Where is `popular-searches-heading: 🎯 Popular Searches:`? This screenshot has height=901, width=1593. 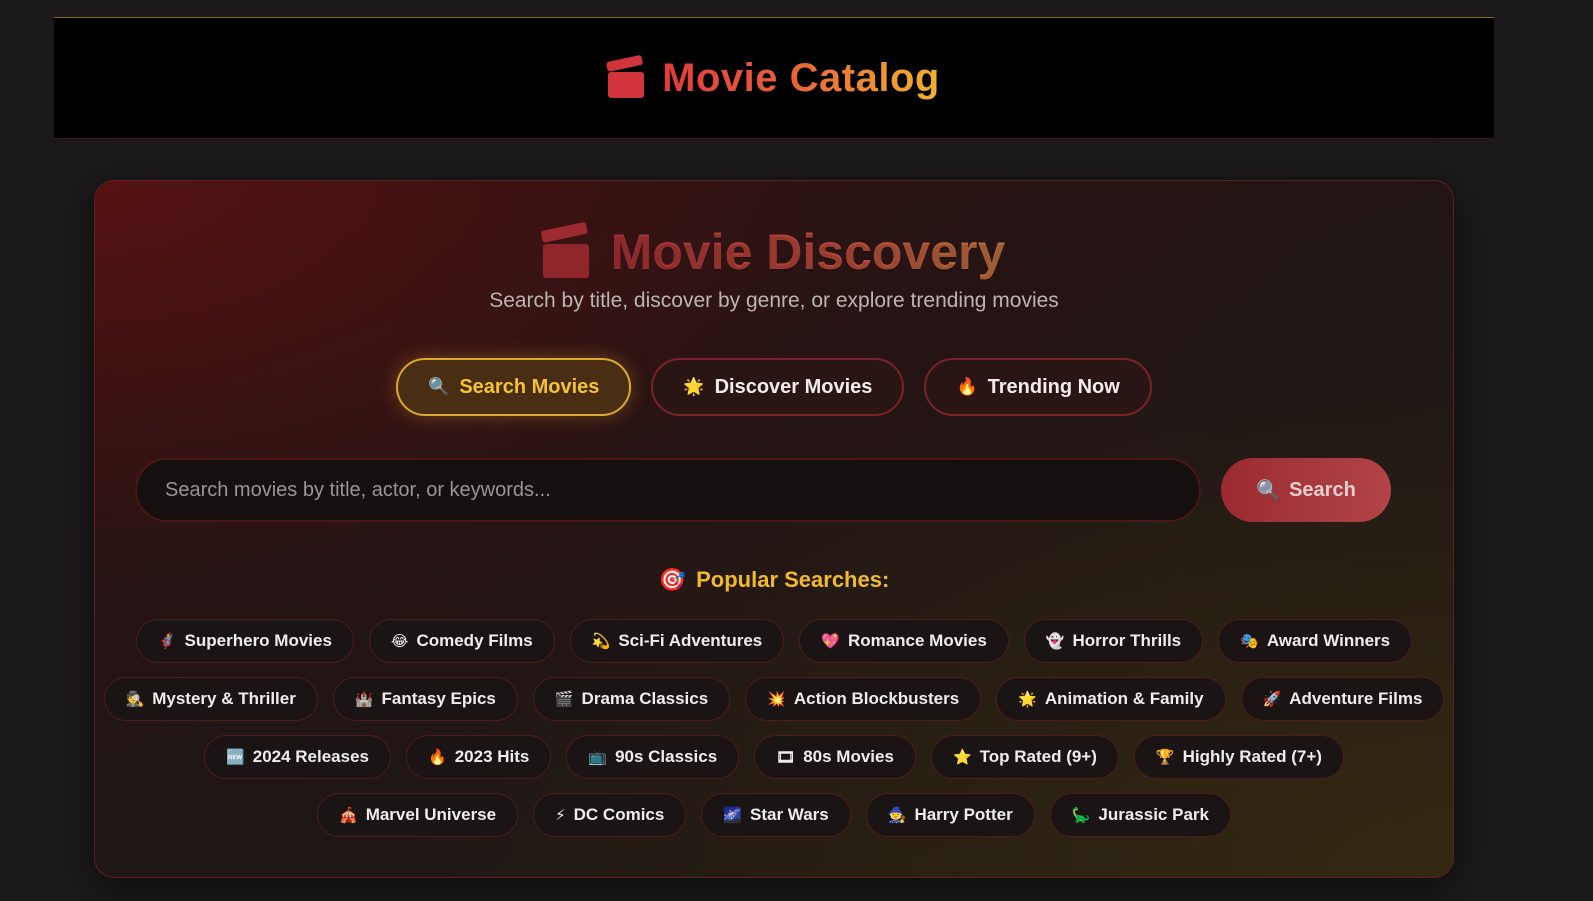 popular-searches-heading: 🎯 Popular Searches: is located at coordinates (774, 580).